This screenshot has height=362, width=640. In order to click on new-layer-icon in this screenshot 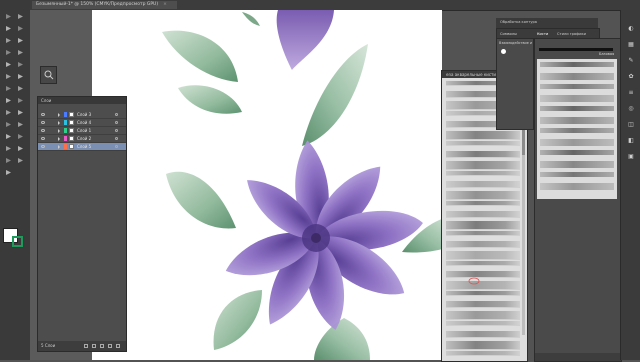, I will do `click(110, 346)`.